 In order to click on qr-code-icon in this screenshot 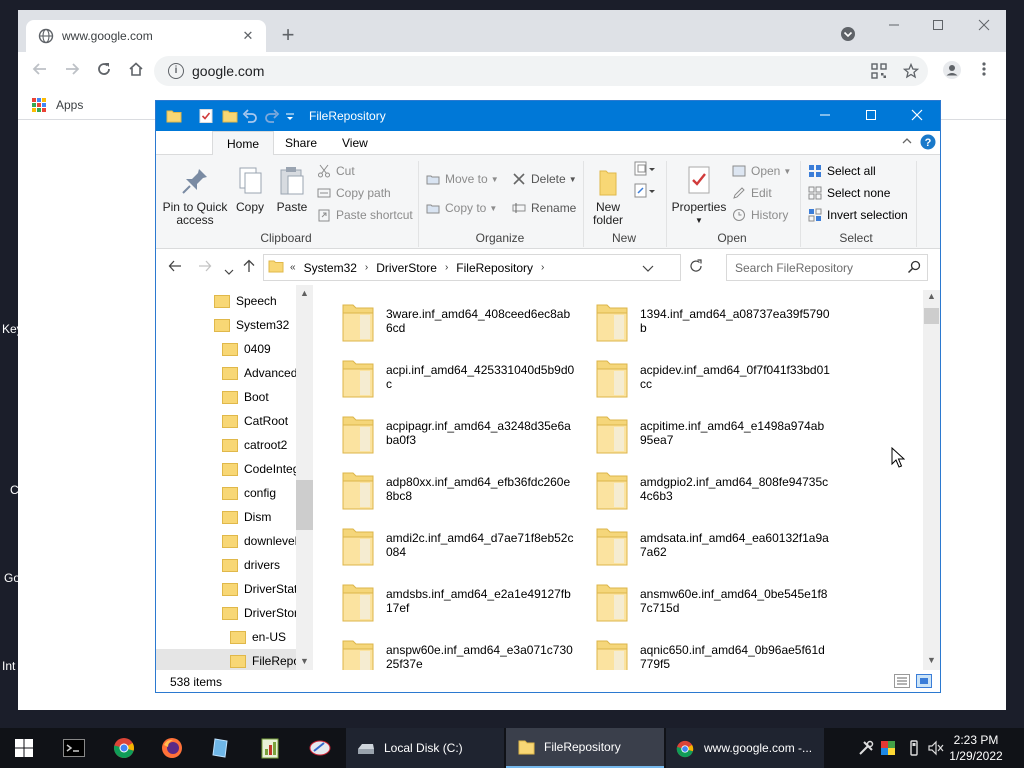, I will do `click(879, 72)`.